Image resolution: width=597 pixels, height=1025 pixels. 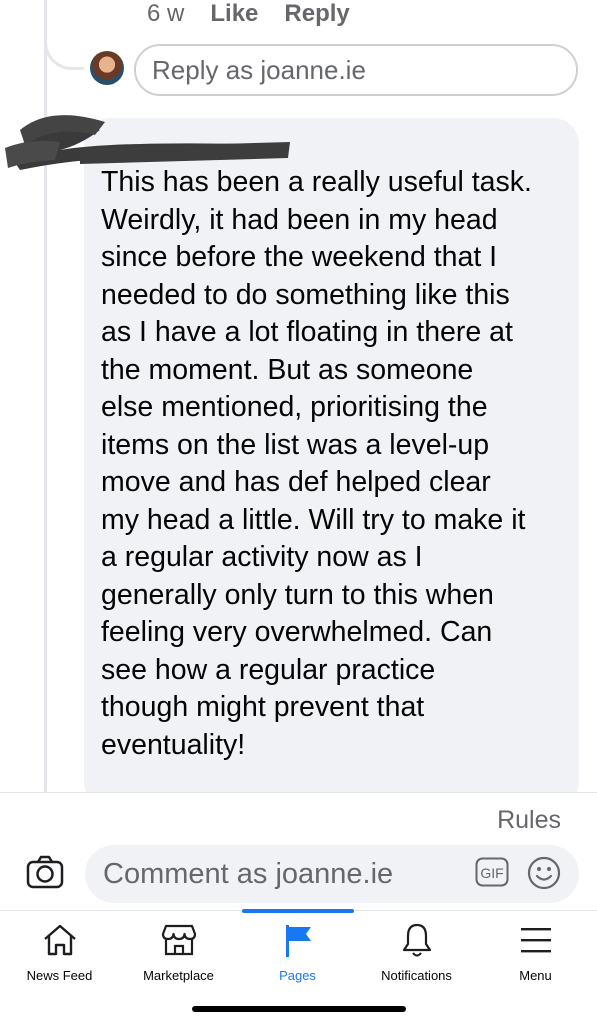 I want to click on tab-notifications: Notifications, so click(x=416, y=955).